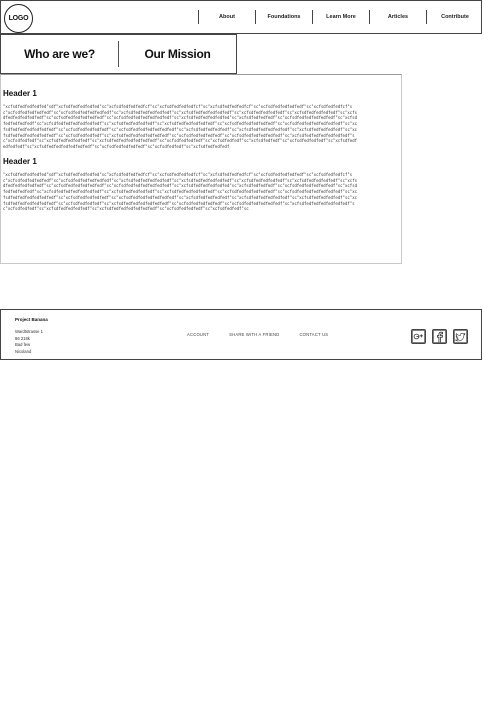  What do you see at coordinates (198, 334) in the screenshot?
I see `footer-link-account: ACCOUNT` at bounding box center [198, 334].